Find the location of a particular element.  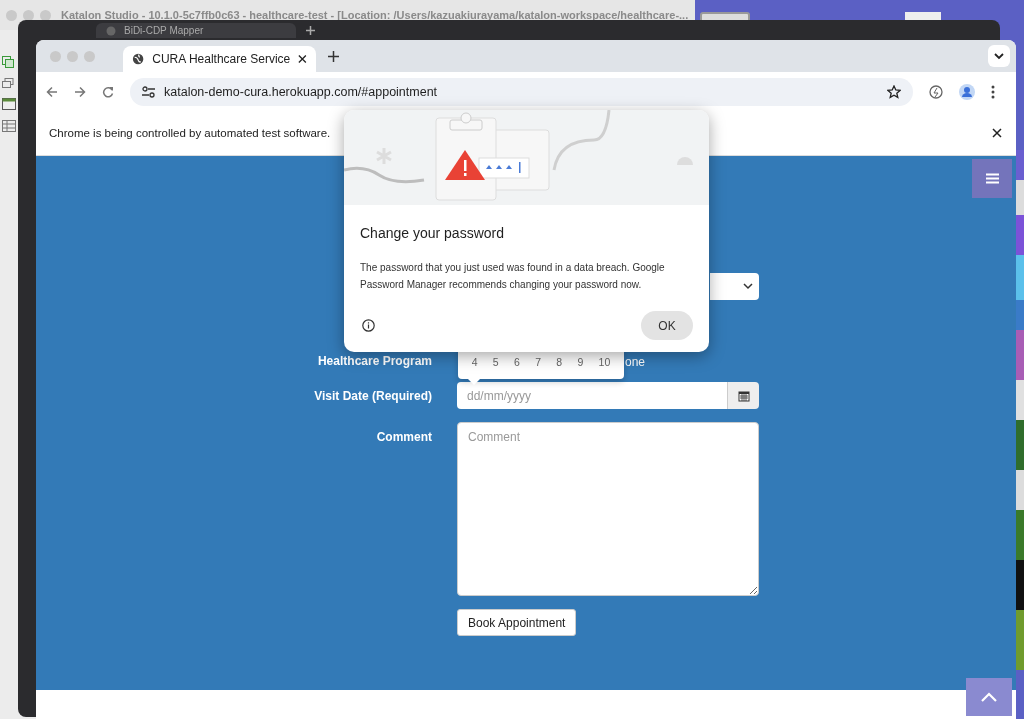

calendar-day: 5 is located at coordinates (495, 362).